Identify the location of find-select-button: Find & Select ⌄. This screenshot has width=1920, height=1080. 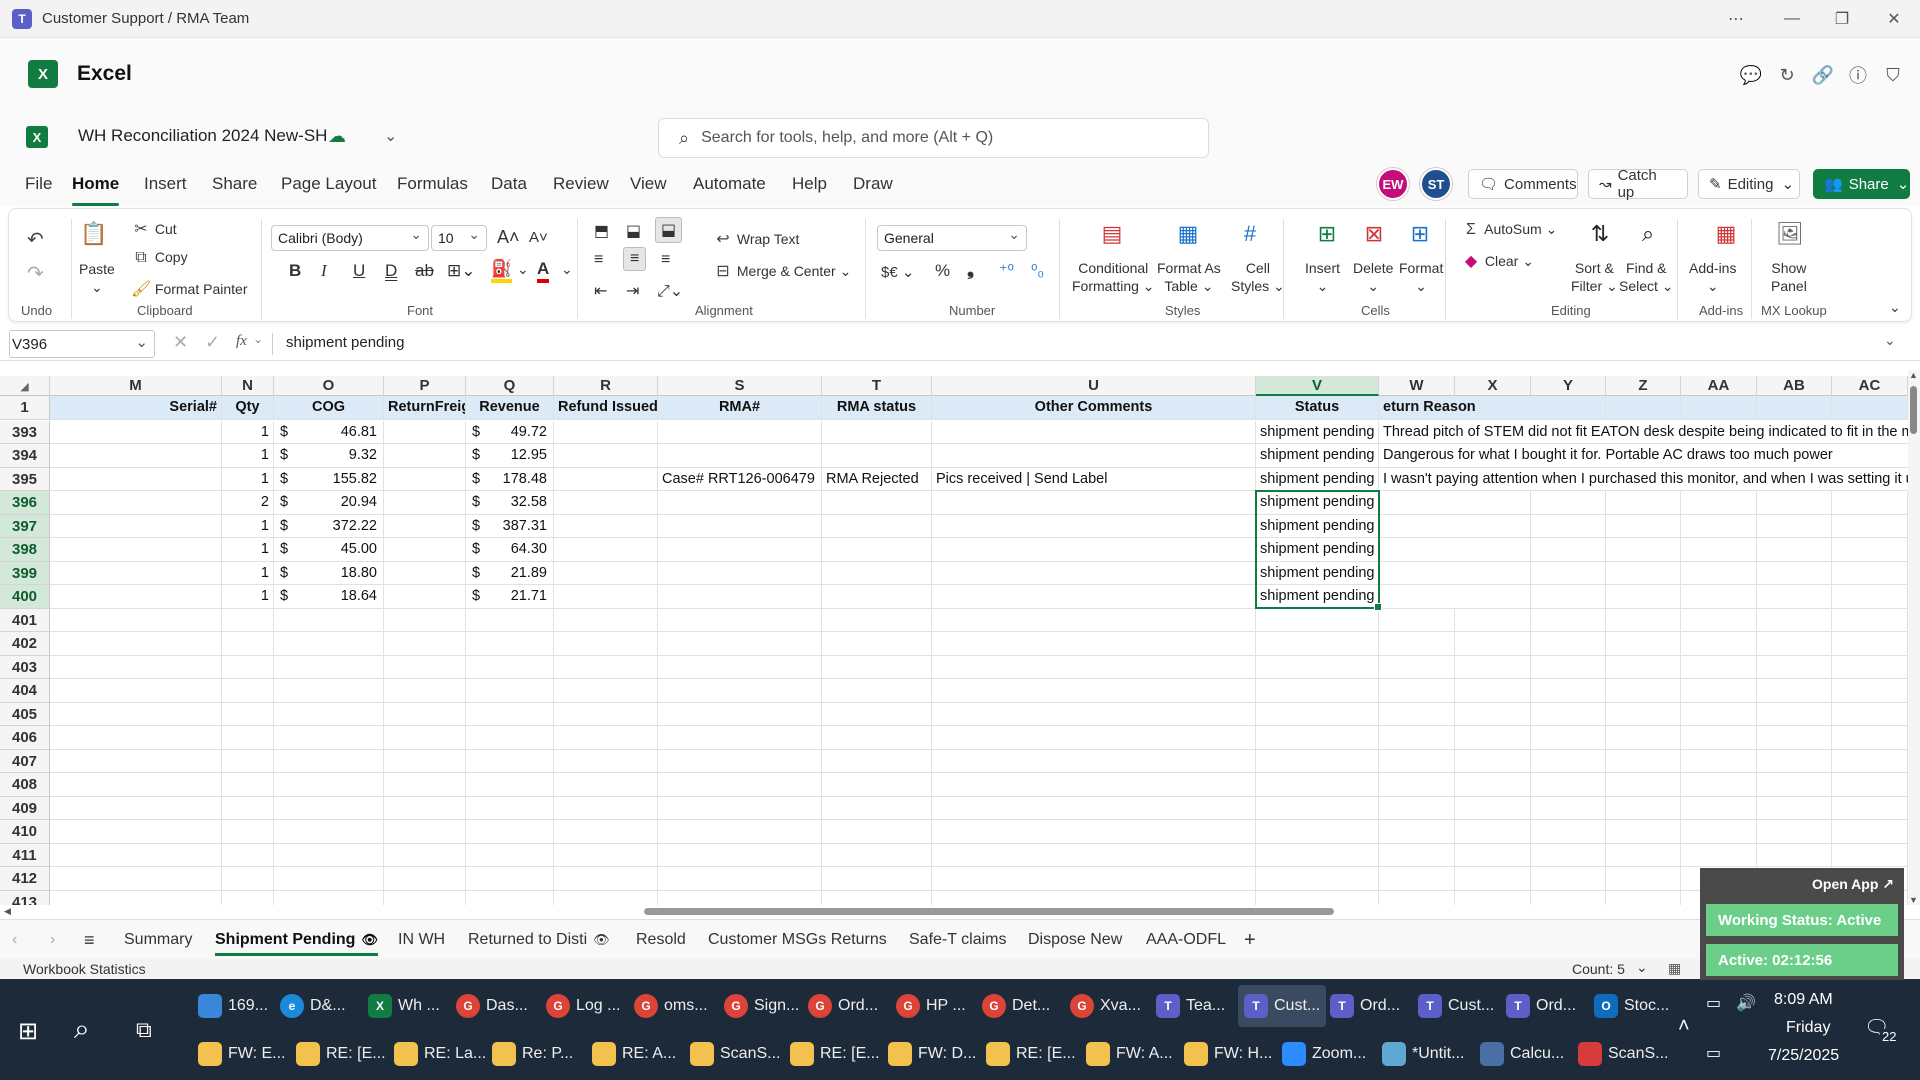
(1646, 277).